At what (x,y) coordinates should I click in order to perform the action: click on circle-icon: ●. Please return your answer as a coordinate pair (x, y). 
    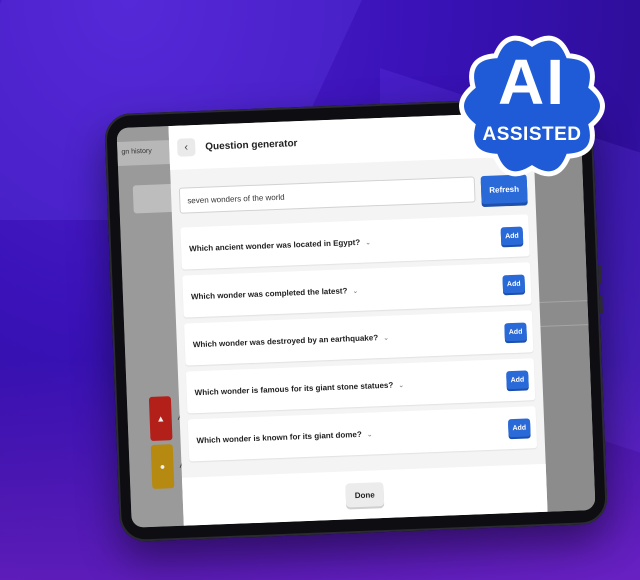
    Looking at the image, I should click on (162, 466).